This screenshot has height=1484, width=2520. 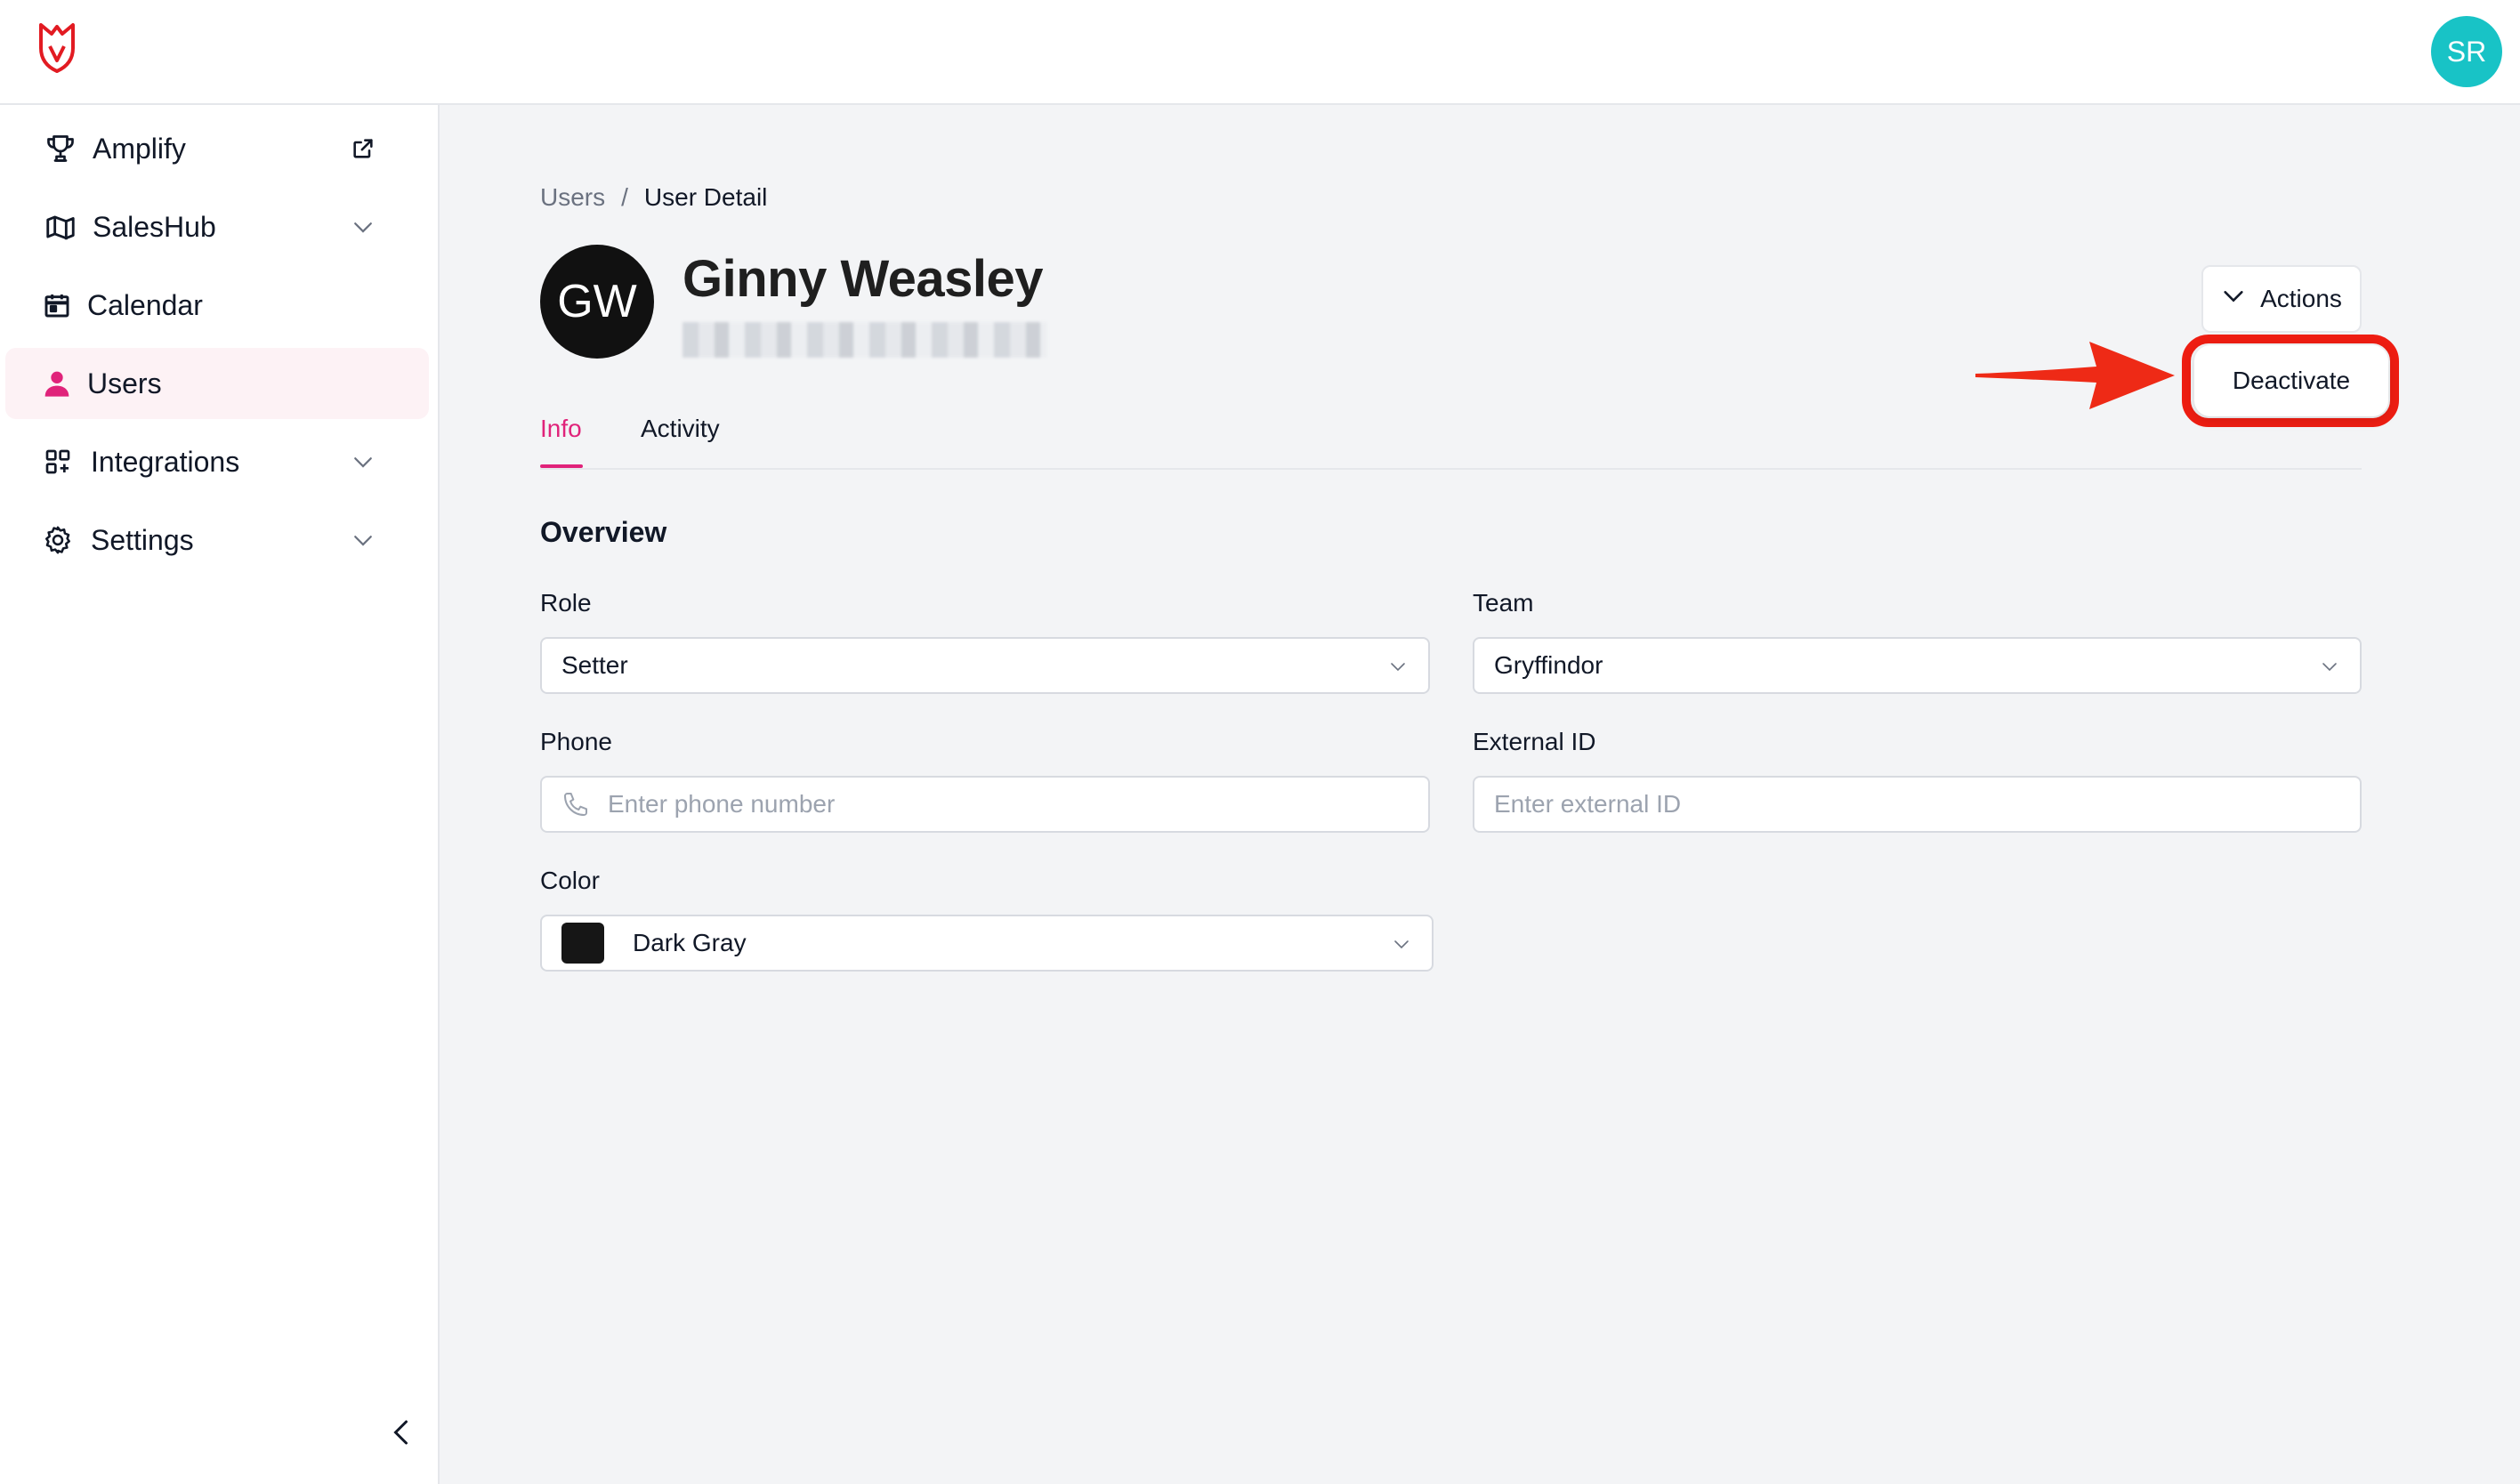 What do you see at coordinates (561, 429) in the screenshot?
I see `tab-info: Info` at bounding box center [561, 429].